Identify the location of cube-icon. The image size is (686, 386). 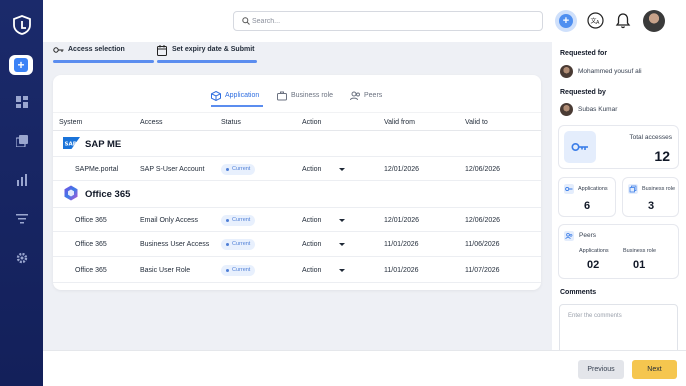
(216, 96).